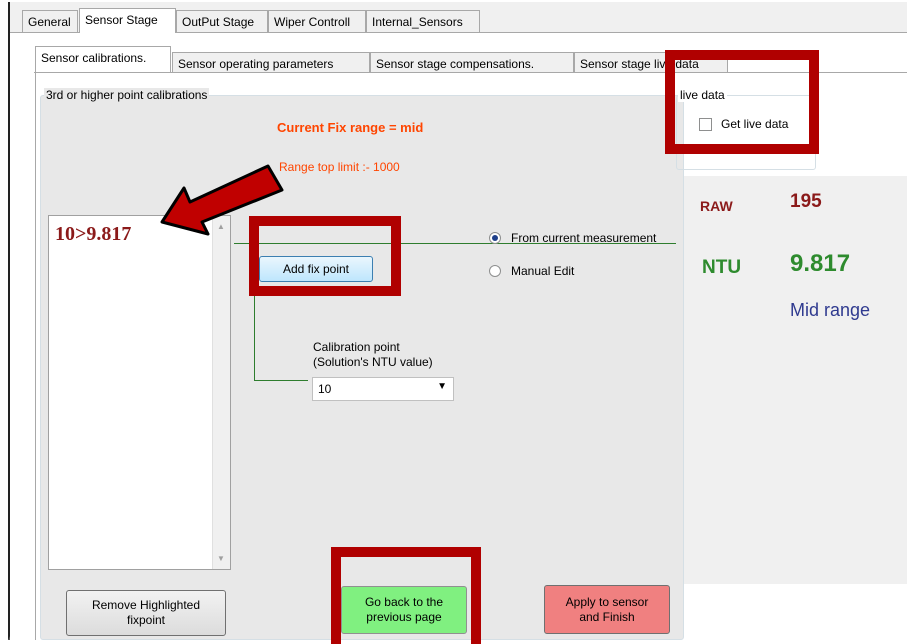  I want to click on remove-fixpoint-button: Remove Highlighted fixpoint, so click(146, 613).